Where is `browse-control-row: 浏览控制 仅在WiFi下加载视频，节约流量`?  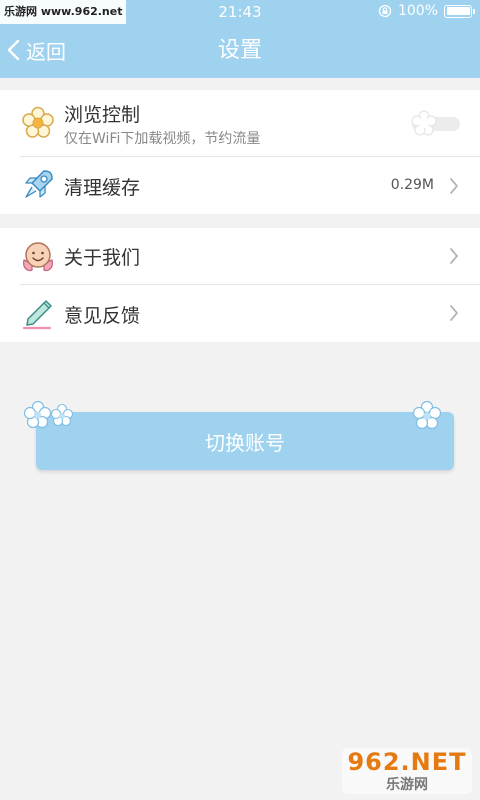 browse-control-row: 浏览控制 仅在WiFi下加载视频，节约流量 is located at coordinates (240, 123).